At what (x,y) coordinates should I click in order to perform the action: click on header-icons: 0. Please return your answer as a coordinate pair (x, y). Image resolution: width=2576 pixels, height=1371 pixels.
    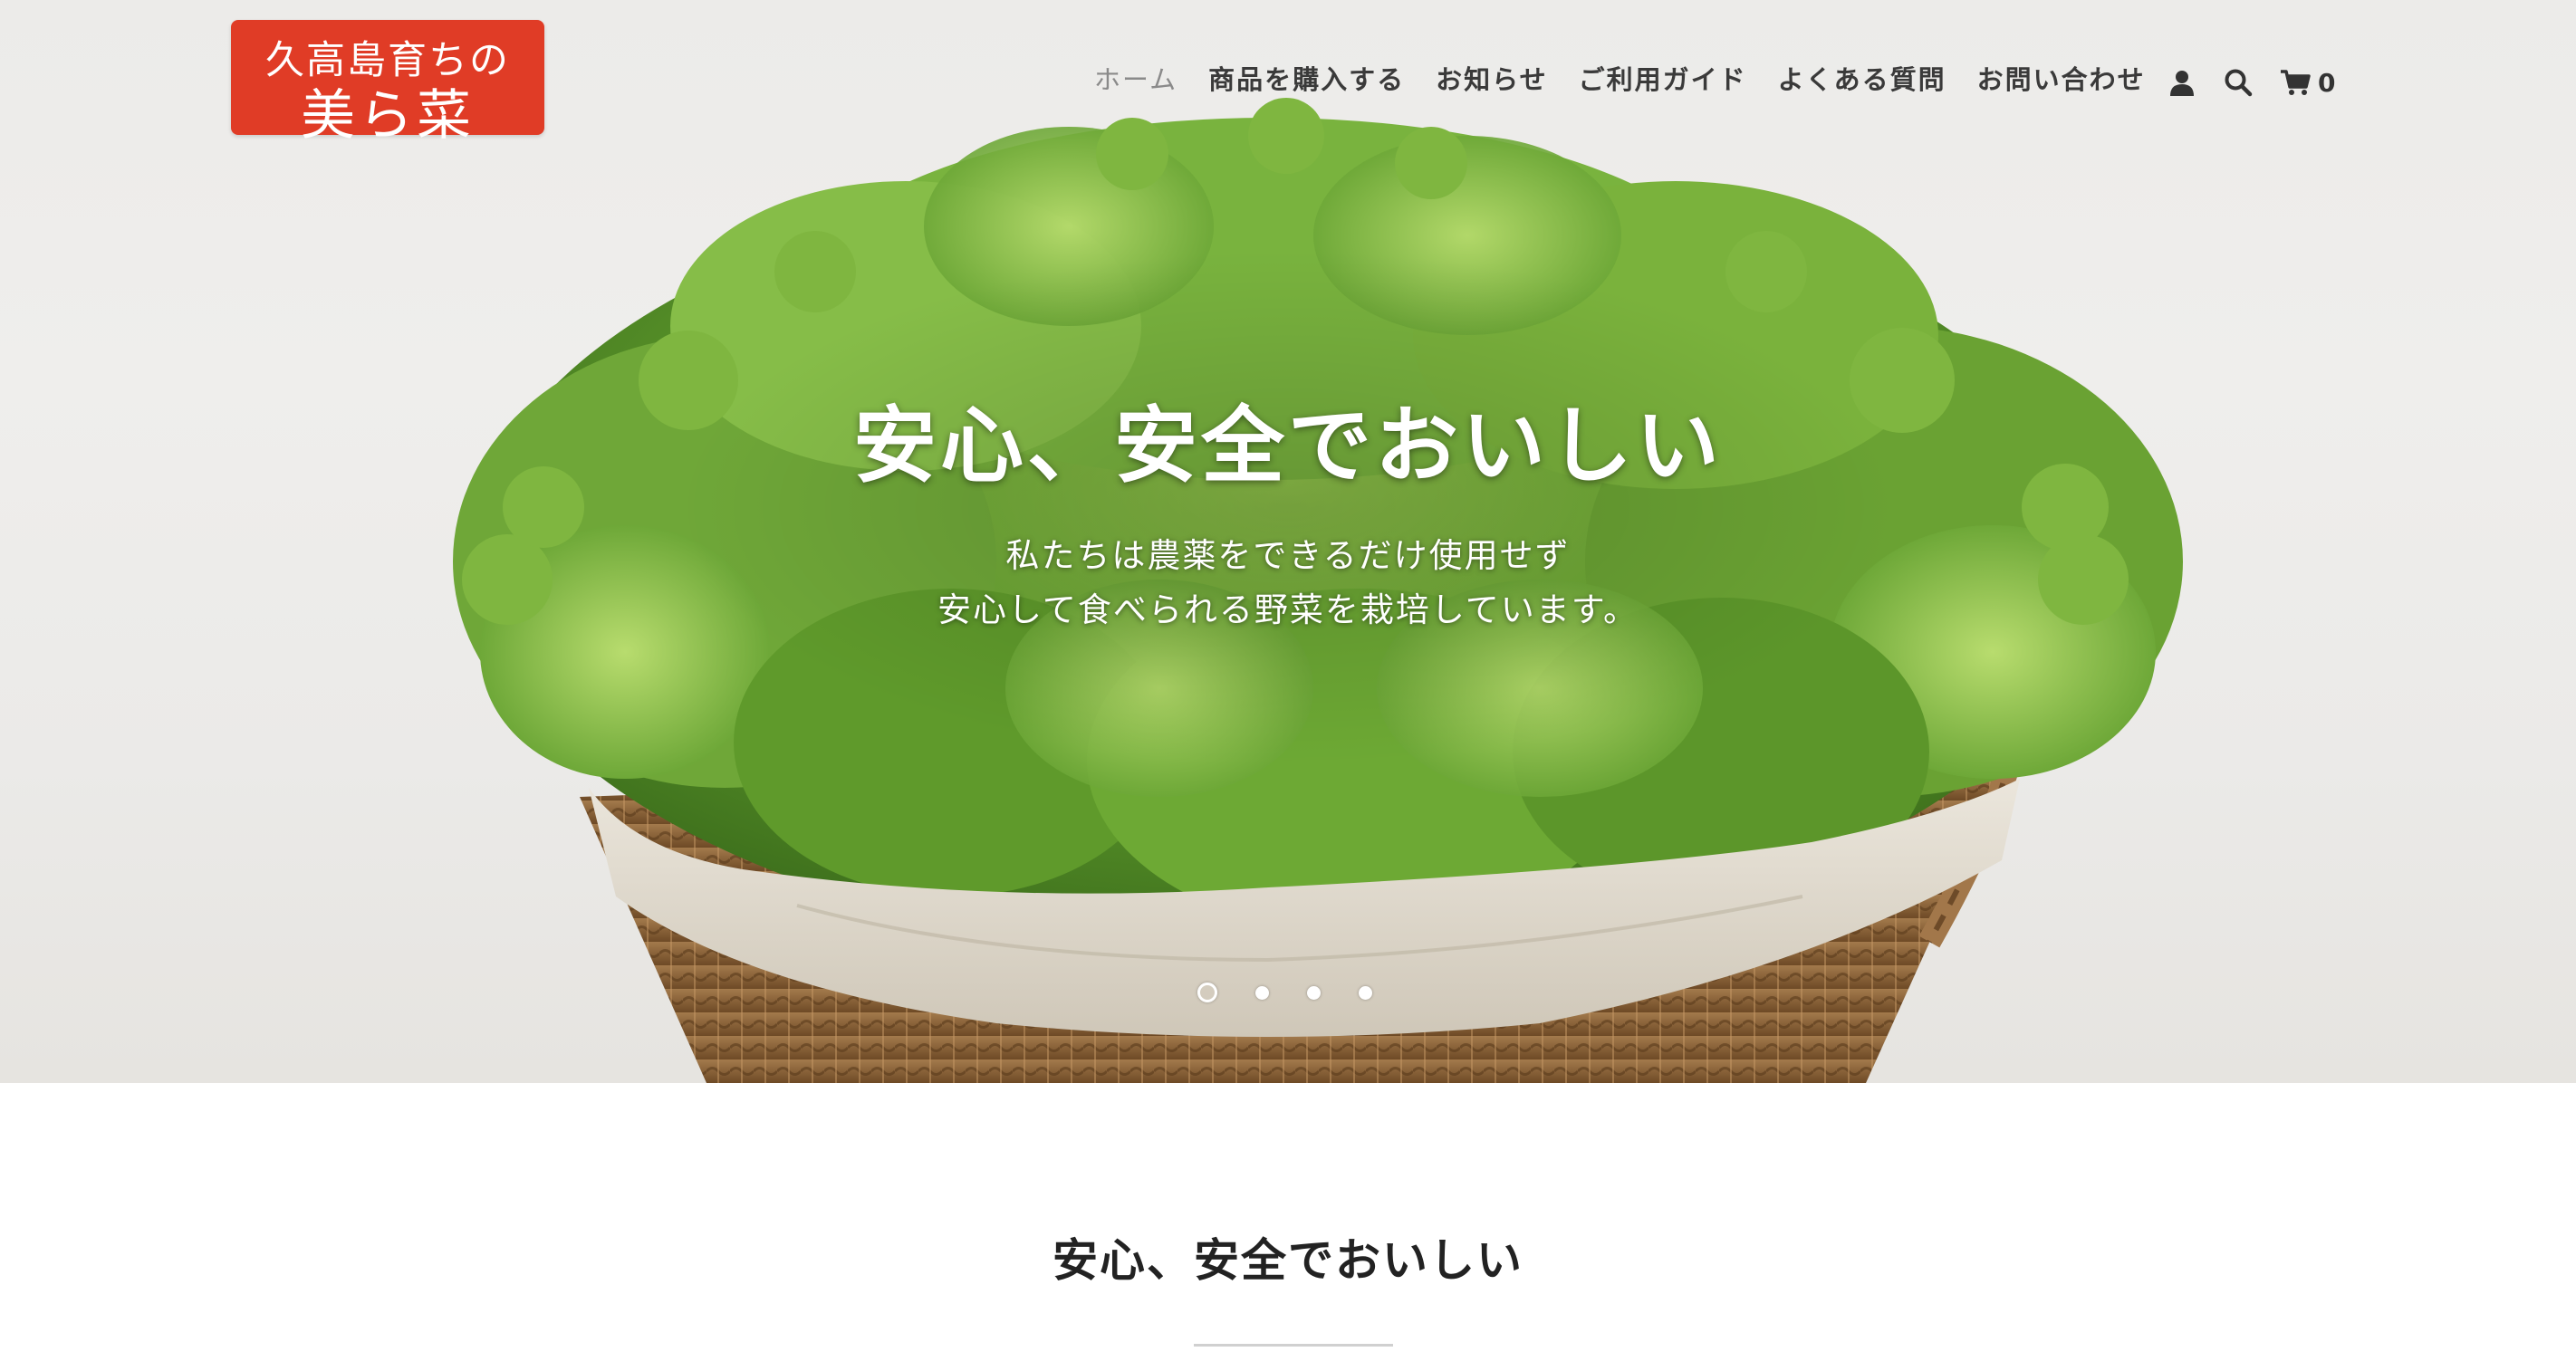
    Looking at the image, I should click on (2251, 82).